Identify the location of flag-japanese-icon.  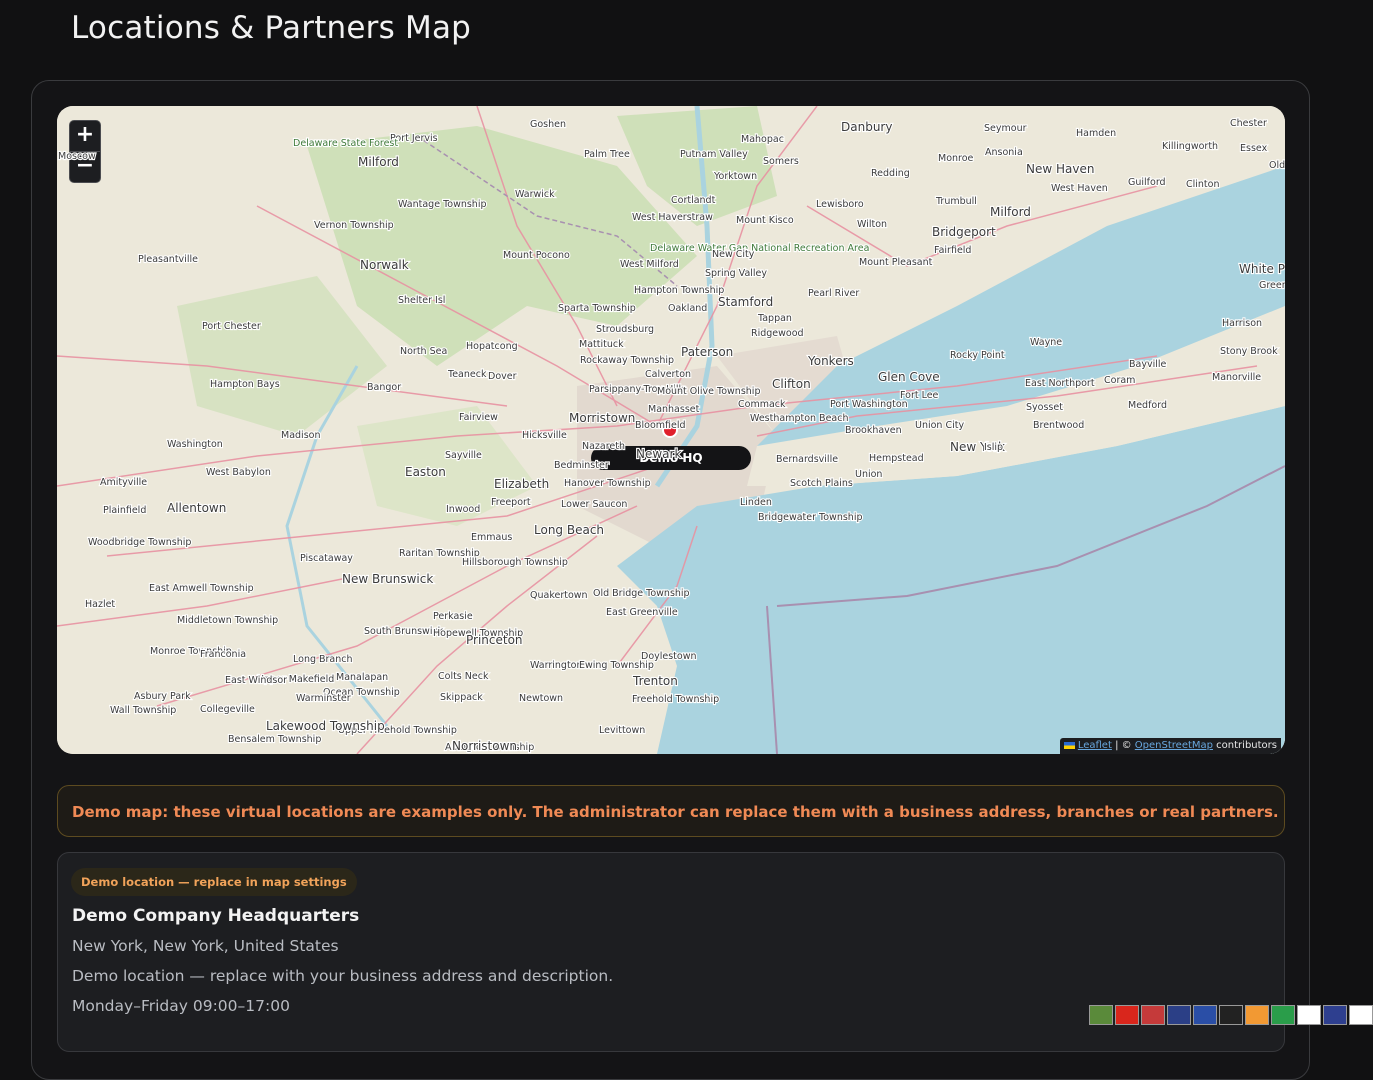
(1309, 1015).